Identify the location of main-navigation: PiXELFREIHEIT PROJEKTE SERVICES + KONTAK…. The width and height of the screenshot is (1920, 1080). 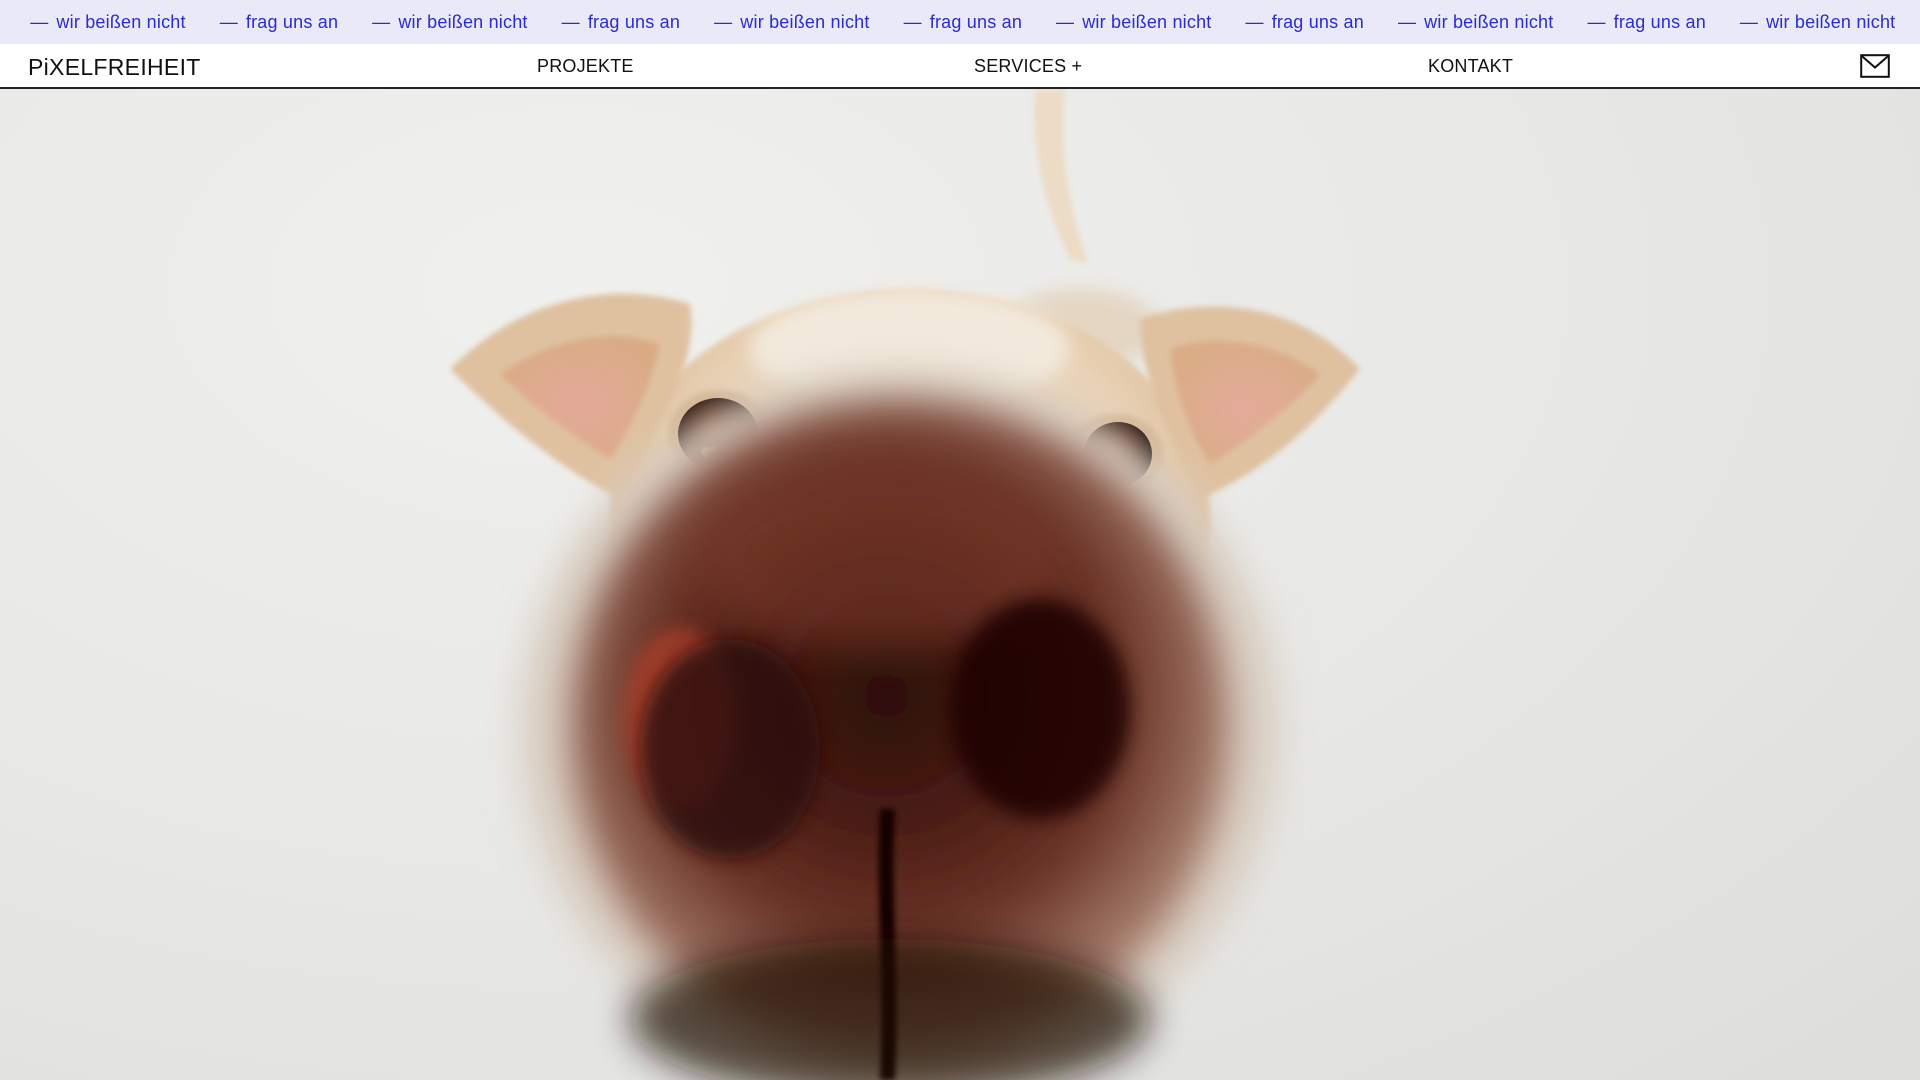
(960, 66).